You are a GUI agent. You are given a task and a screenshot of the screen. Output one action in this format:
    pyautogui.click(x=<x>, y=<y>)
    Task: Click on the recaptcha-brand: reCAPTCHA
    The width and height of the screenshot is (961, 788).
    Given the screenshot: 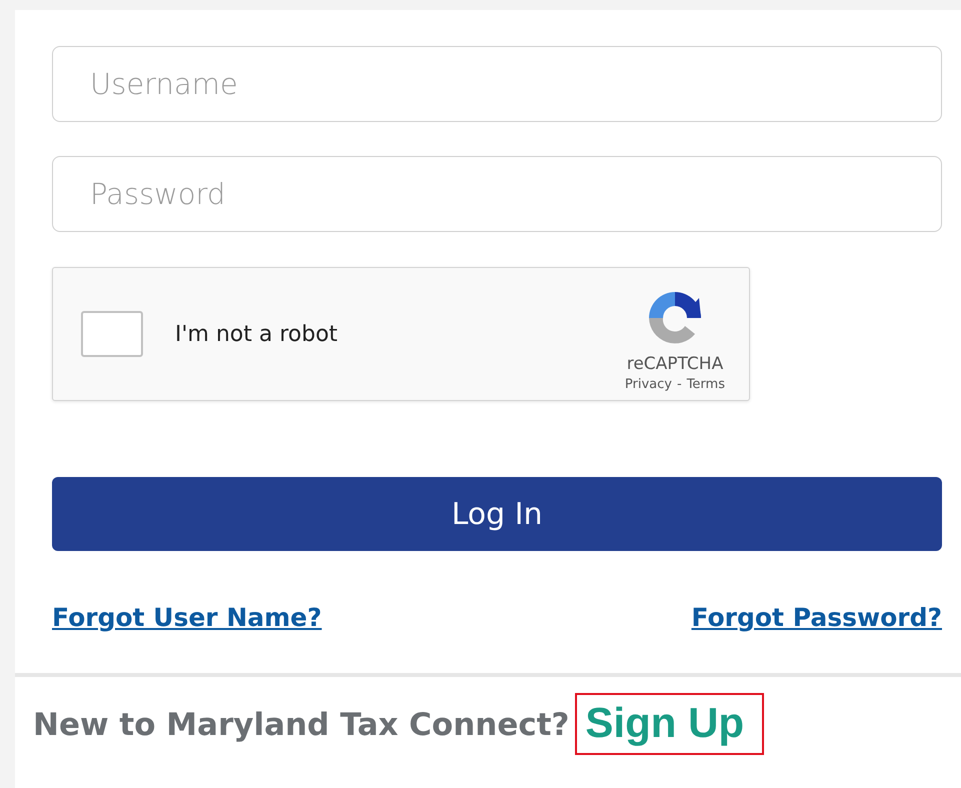 What is the action you would take?
    pyautogui.click(x=675, y=364)
    